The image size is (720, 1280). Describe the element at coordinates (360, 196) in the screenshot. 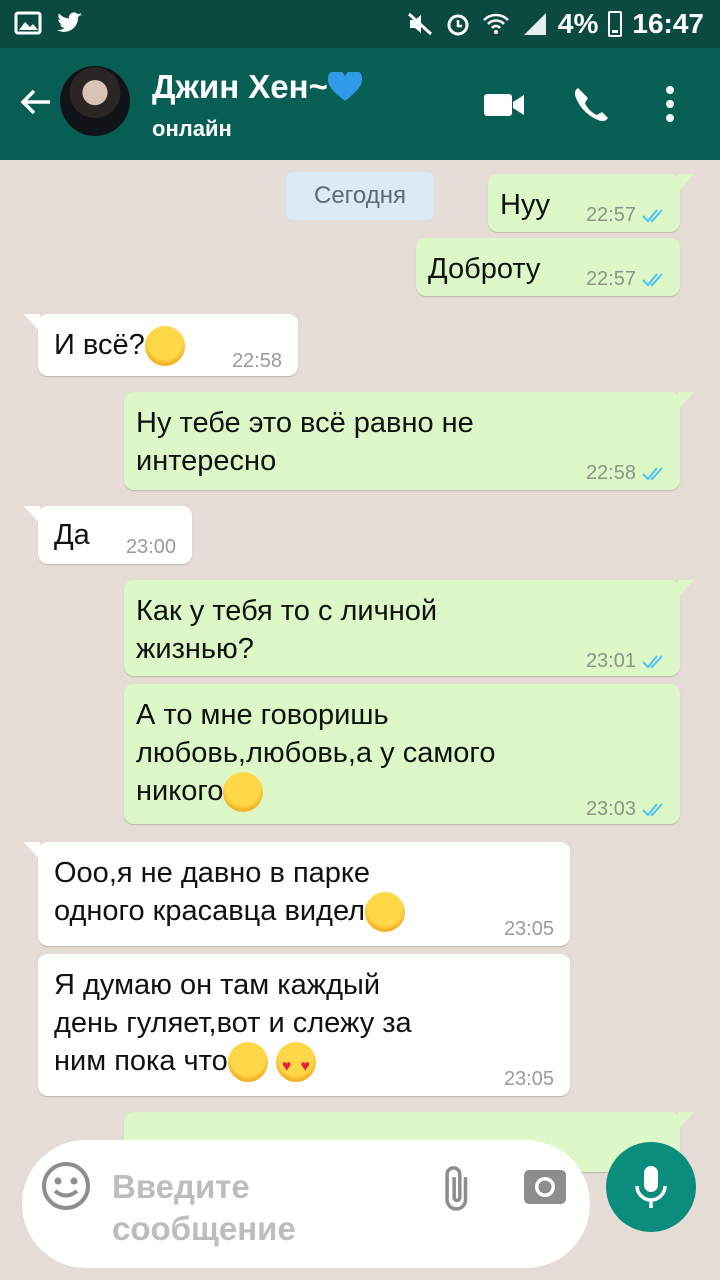

I see `date-separator: Сегодня` at that location.